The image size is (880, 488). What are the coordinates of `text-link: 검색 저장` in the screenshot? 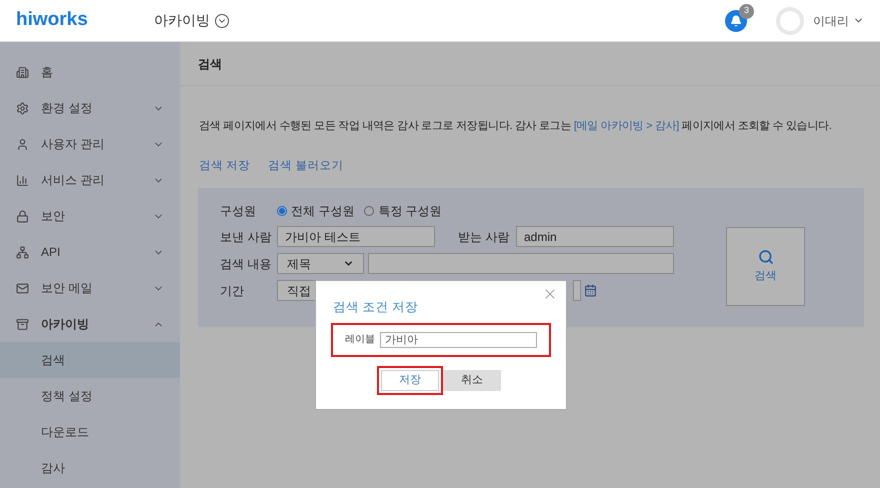 It's located at (224, 167).